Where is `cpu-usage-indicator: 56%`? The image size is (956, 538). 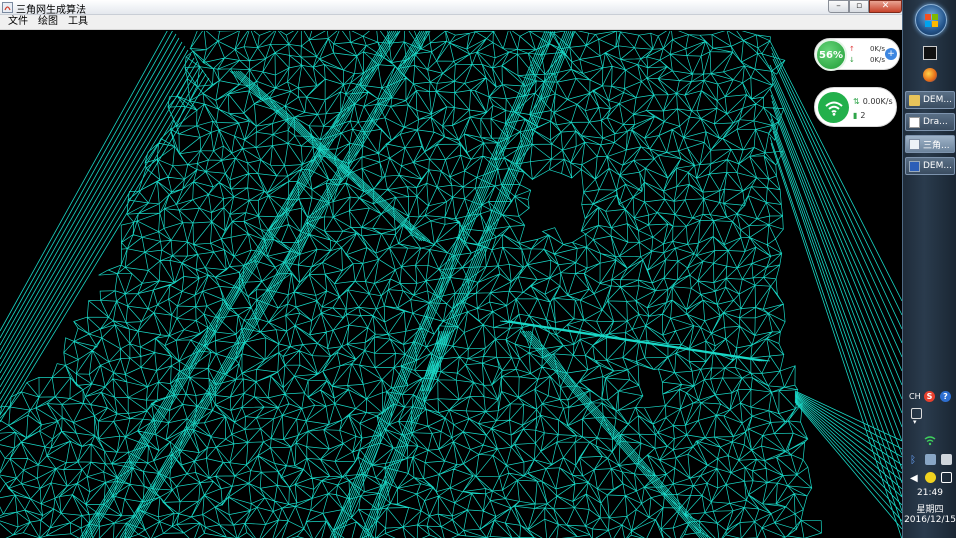
cpu-usage-indicator: 56% is located at coordinates (831, 55).